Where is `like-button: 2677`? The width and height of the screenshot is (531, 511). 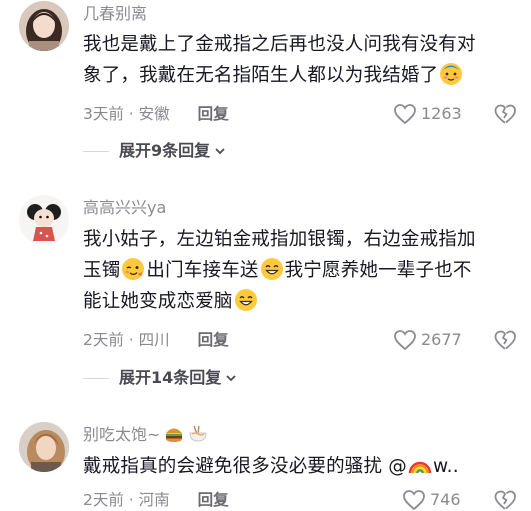
like-button: 2677 is located at coordinates (427, 340).